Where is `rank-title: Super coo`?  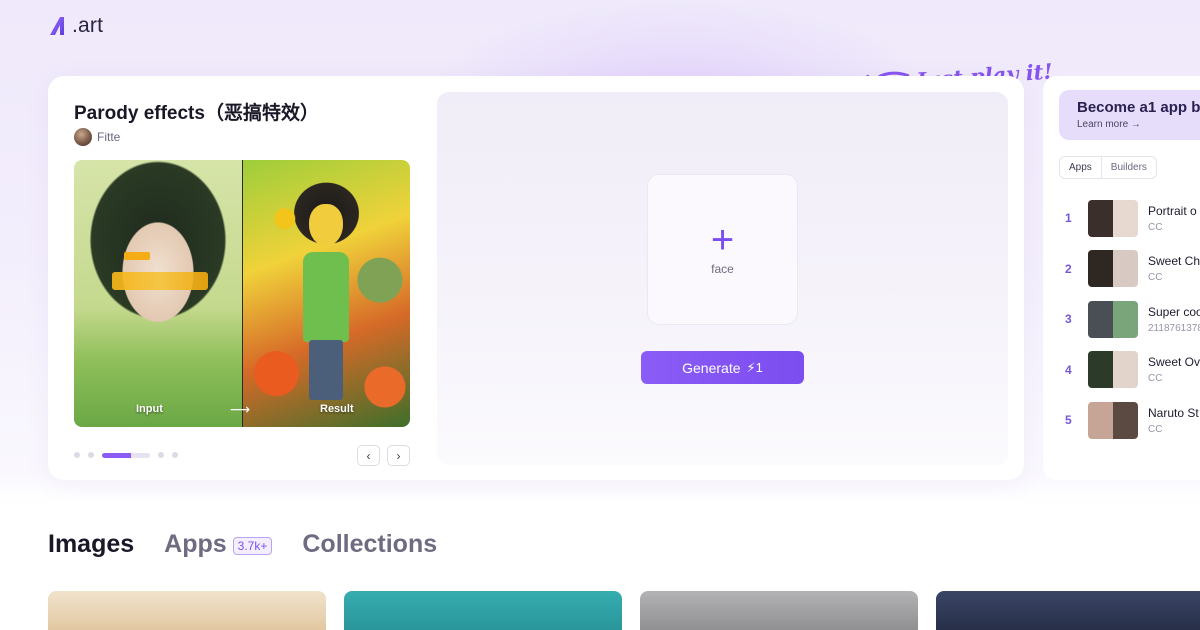
rank-title: Super coo is located at coordinates (1174, 311).